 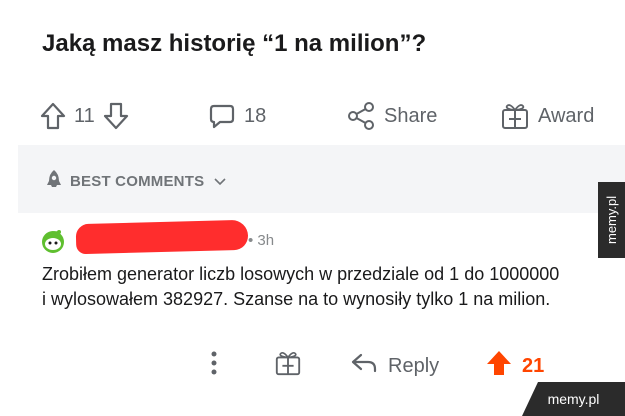 What do you see at coordinates (237, 116) in the screenshot?
I see `comments-button: 18` at bounding box center [237, 116].